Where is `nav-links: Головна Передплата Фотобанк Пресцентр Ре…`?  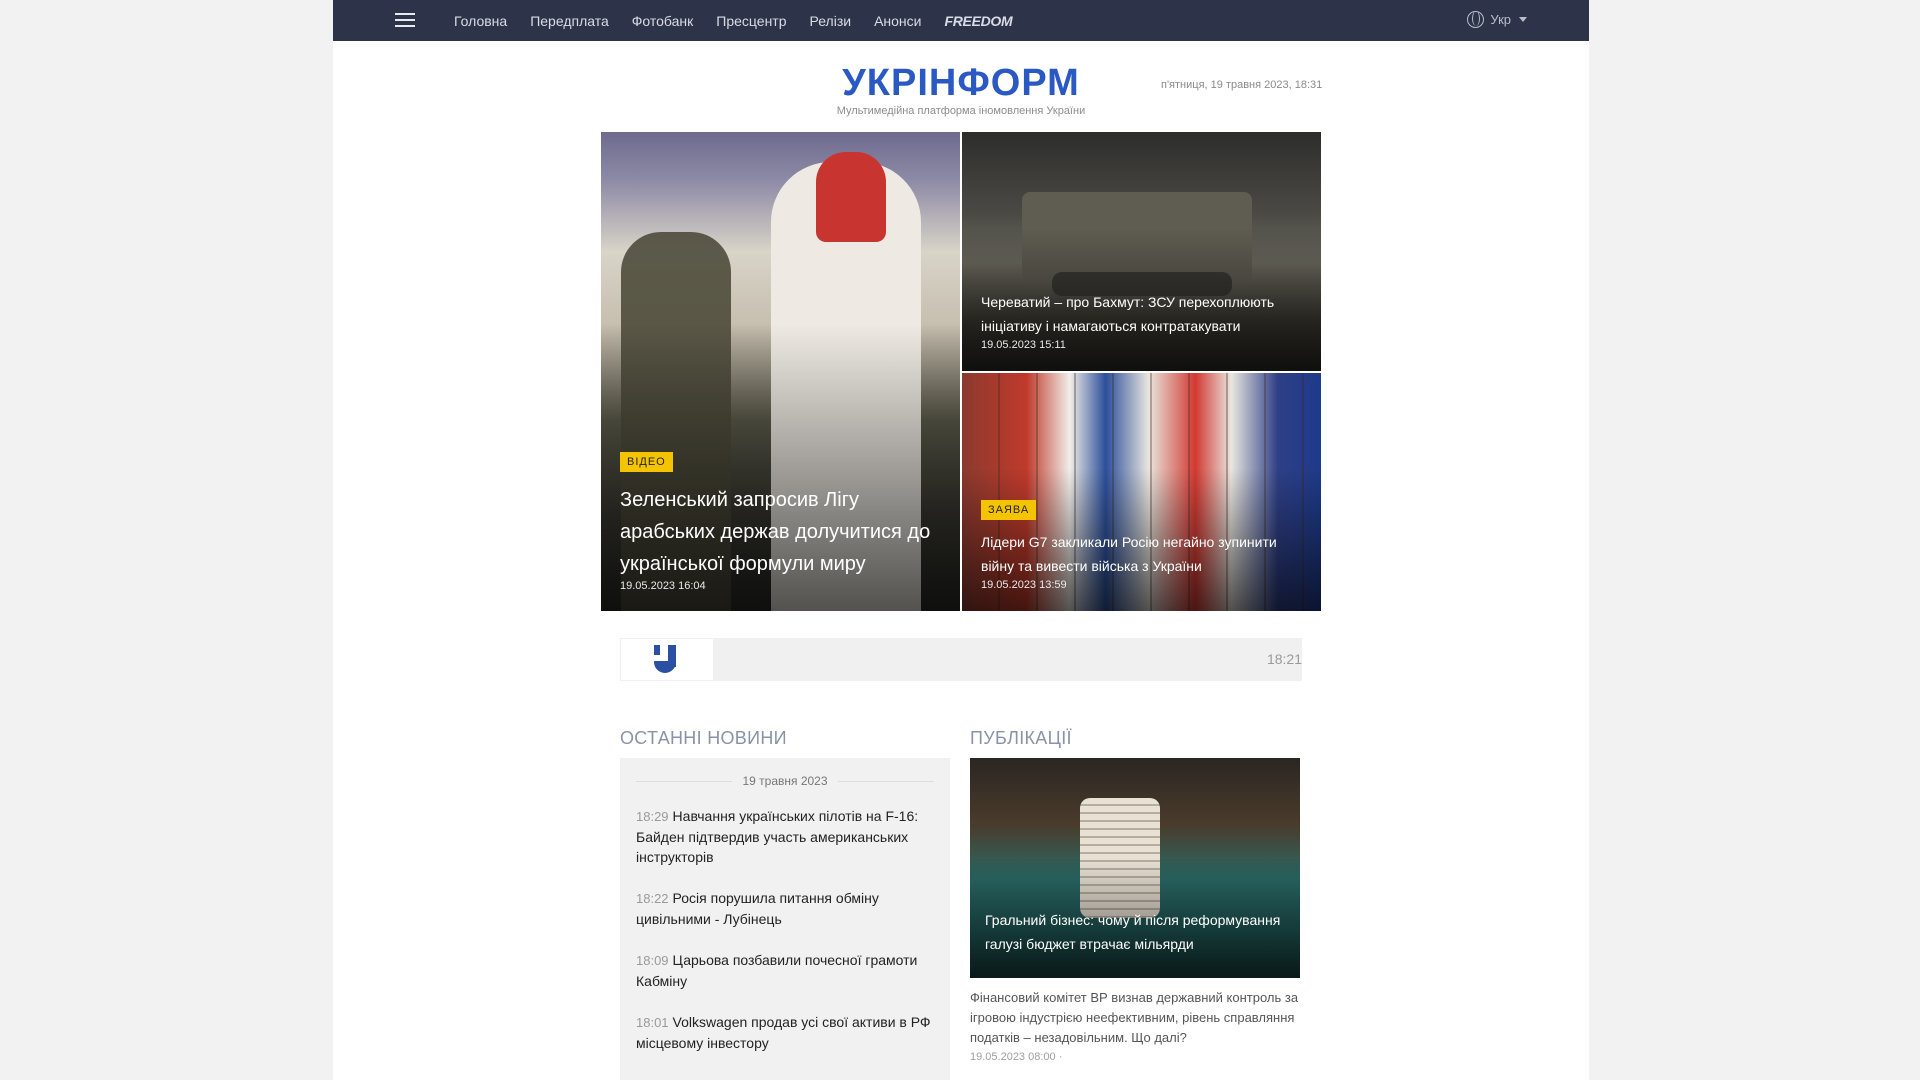
nav-links: Головна Передплата Фотобанк Пресцентр Ре… is located at coordinates (744, 20).